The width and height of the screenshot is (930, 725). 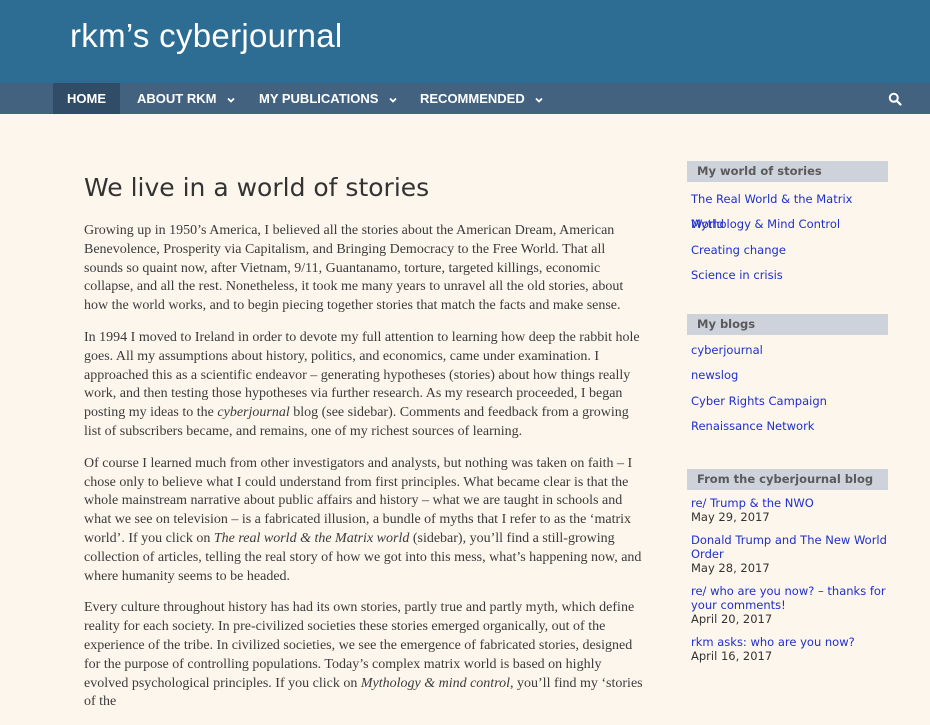 I want to click on nav-rec-label: RECOMMENDED, so click(x=472, y=98).